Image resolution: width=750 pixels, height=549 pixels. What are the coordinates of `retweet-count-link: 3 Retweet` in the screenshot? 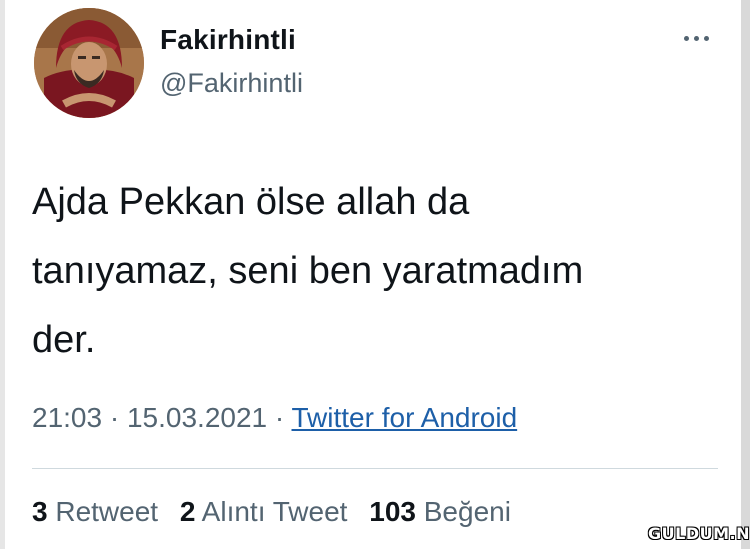 It's located at (95, 511).